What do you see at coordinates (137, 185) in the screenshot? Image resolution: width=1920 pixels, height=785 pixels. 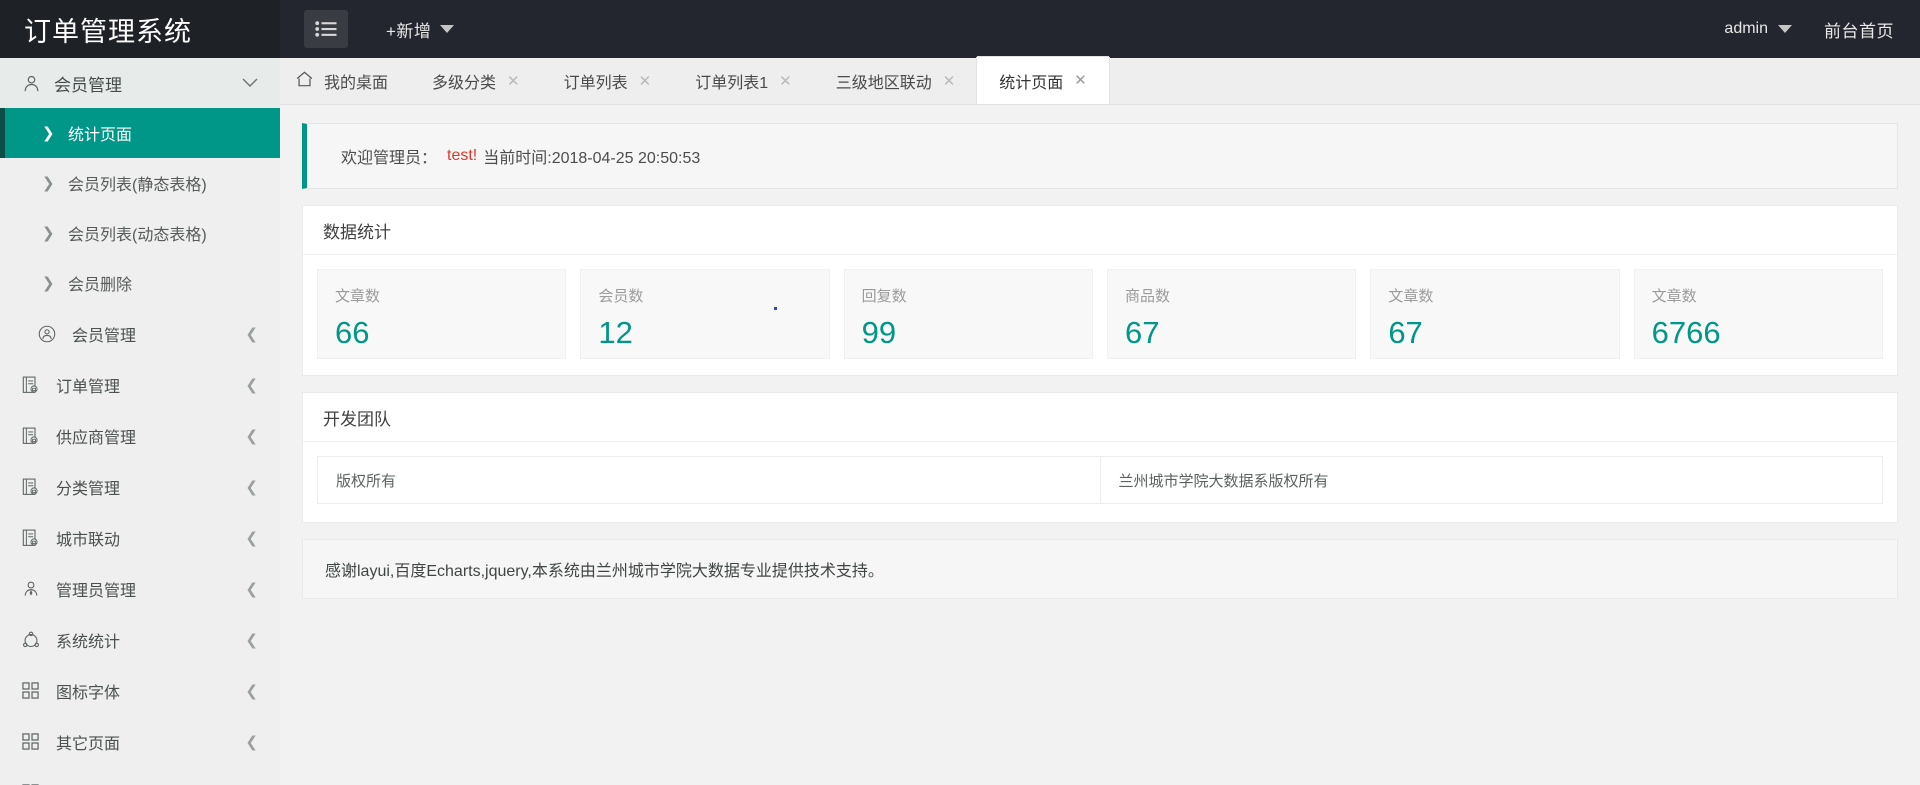 I see `sidebar-item-label: 会员列表(静态表格)` at bounding box center [137, 185].